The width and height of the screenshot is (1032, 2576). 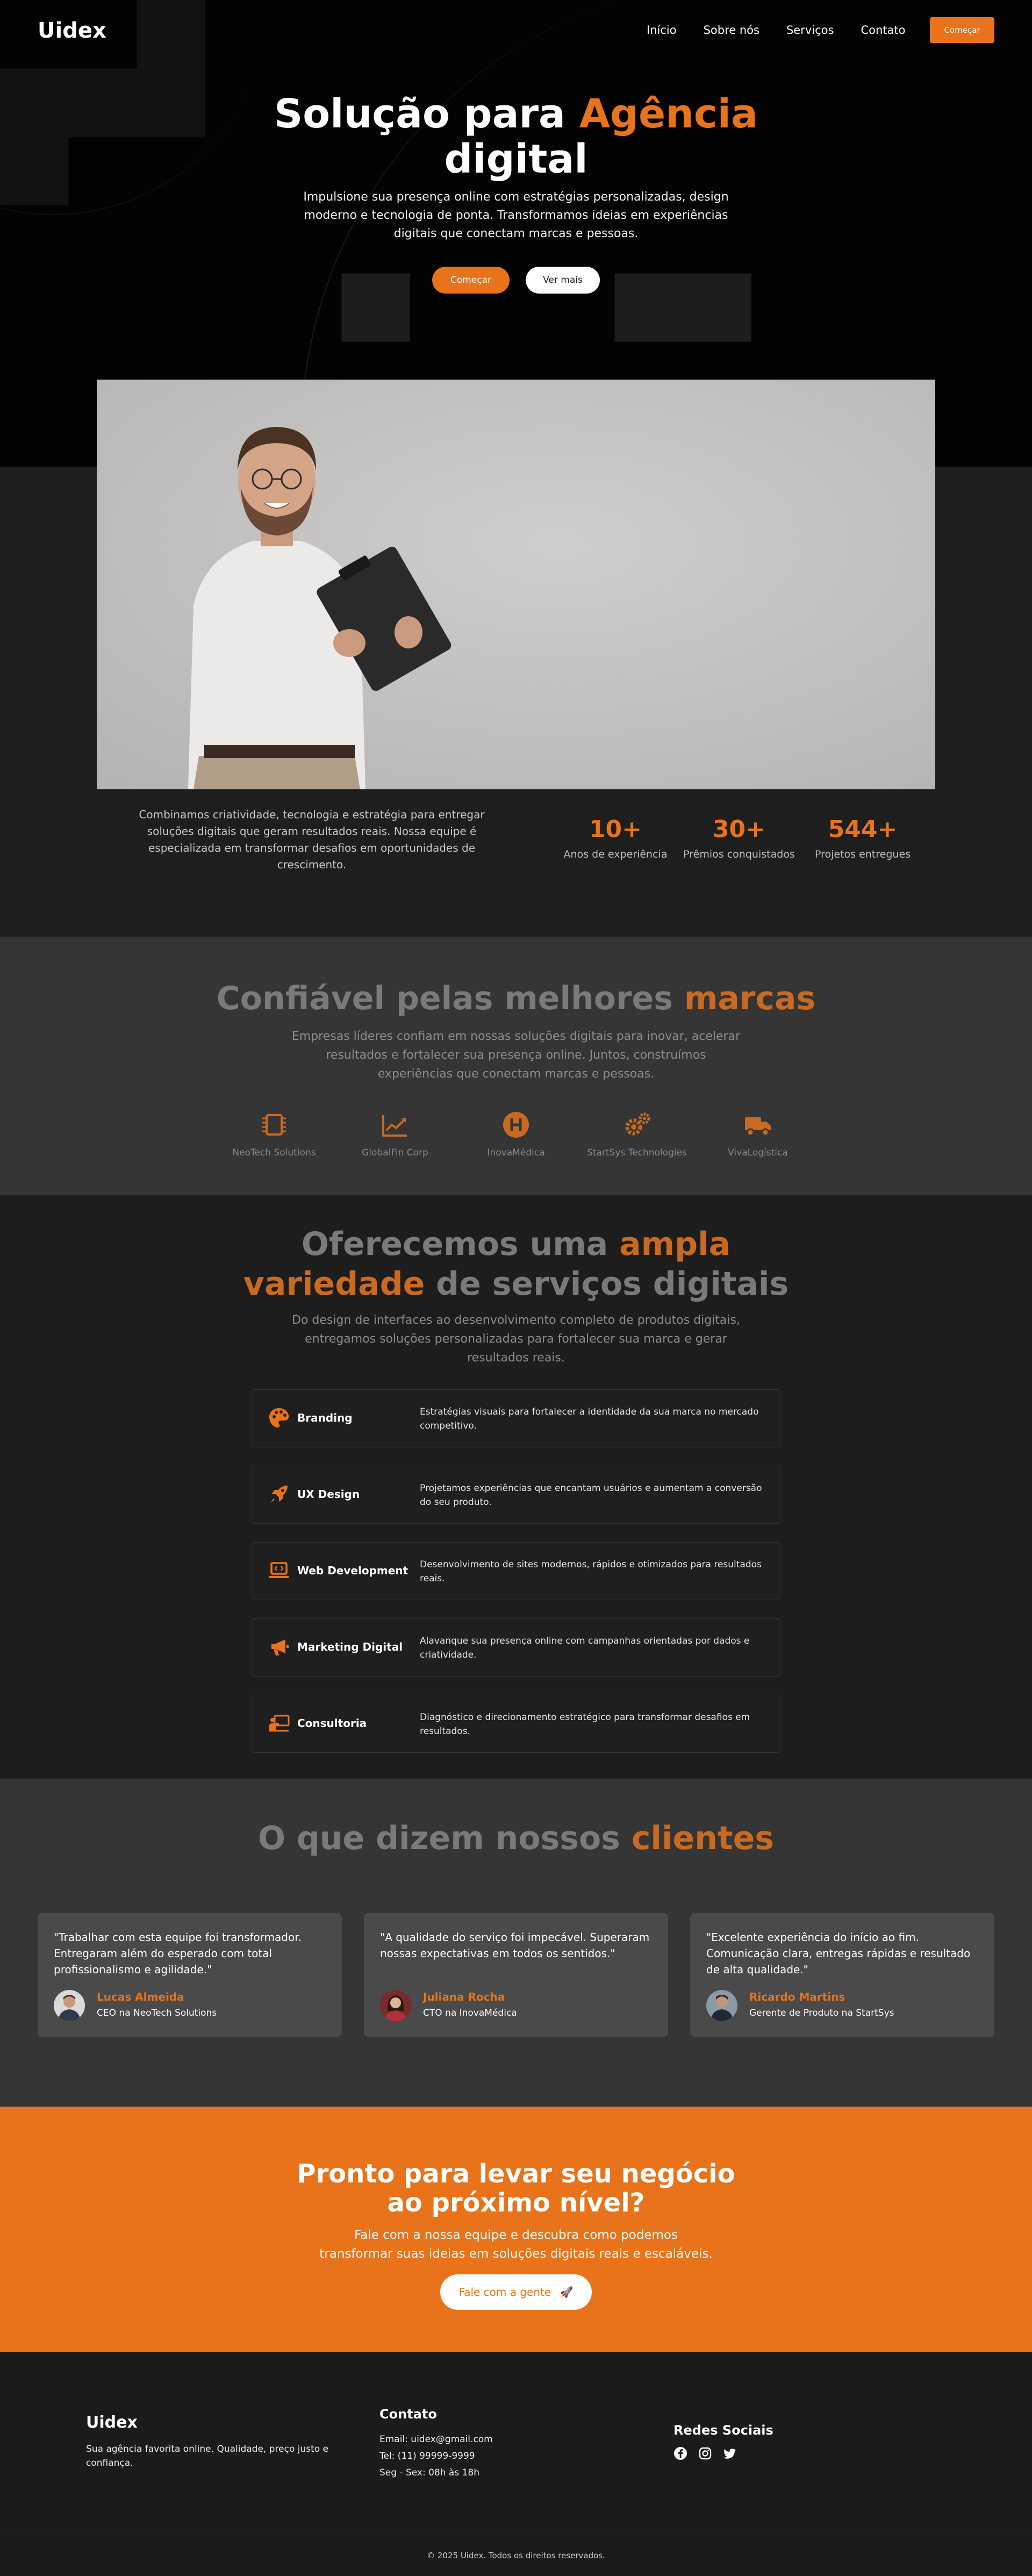 What do you see at coordinates (637, 1152) in the screenshot?
I see `brand-name: StartSys Technologies` at bounding box center [637, 1152].